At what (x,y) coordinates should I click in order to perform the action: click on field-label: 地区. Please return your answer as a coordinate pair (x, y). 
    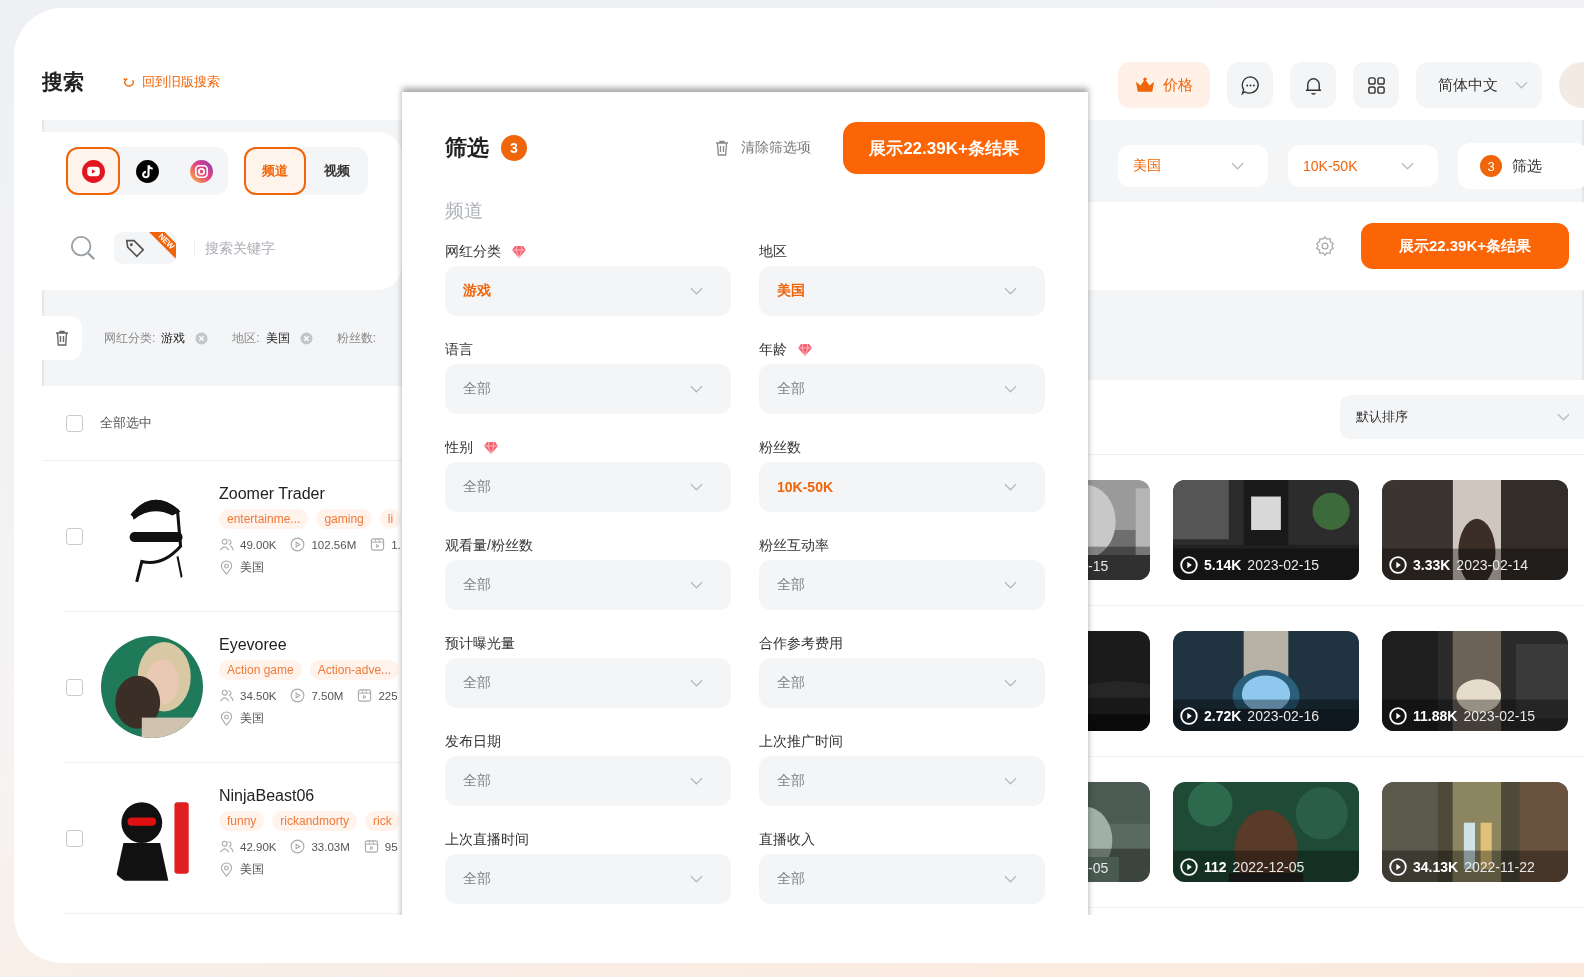
    Looking at the image, I should click on (773, 252).